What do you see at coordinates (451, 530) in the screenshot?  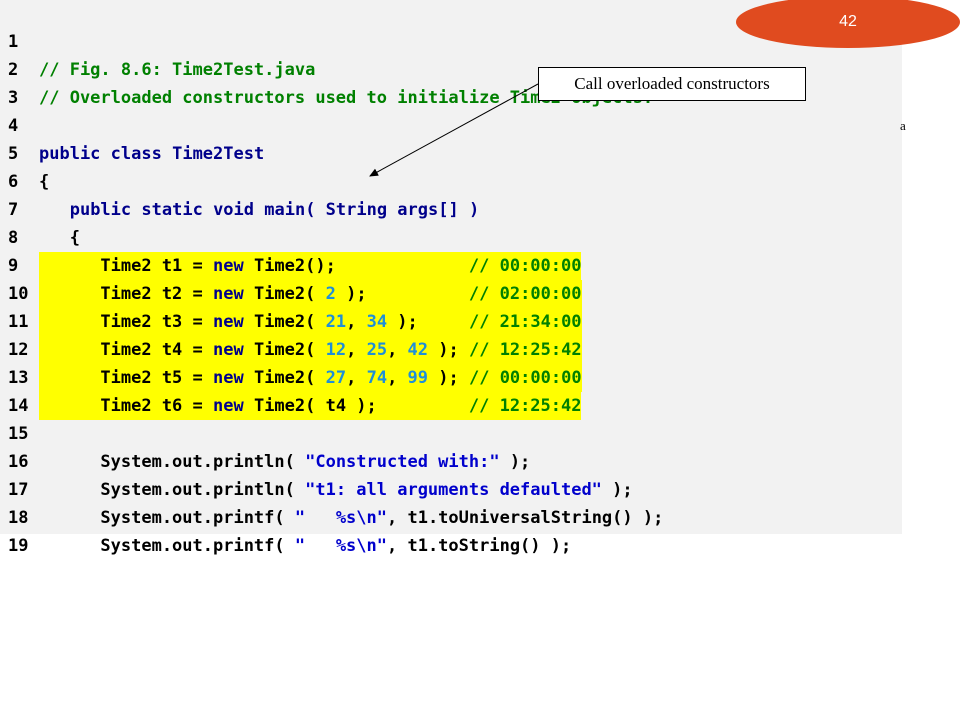 I see `code-line: 19` at bounding box center [451, 530].